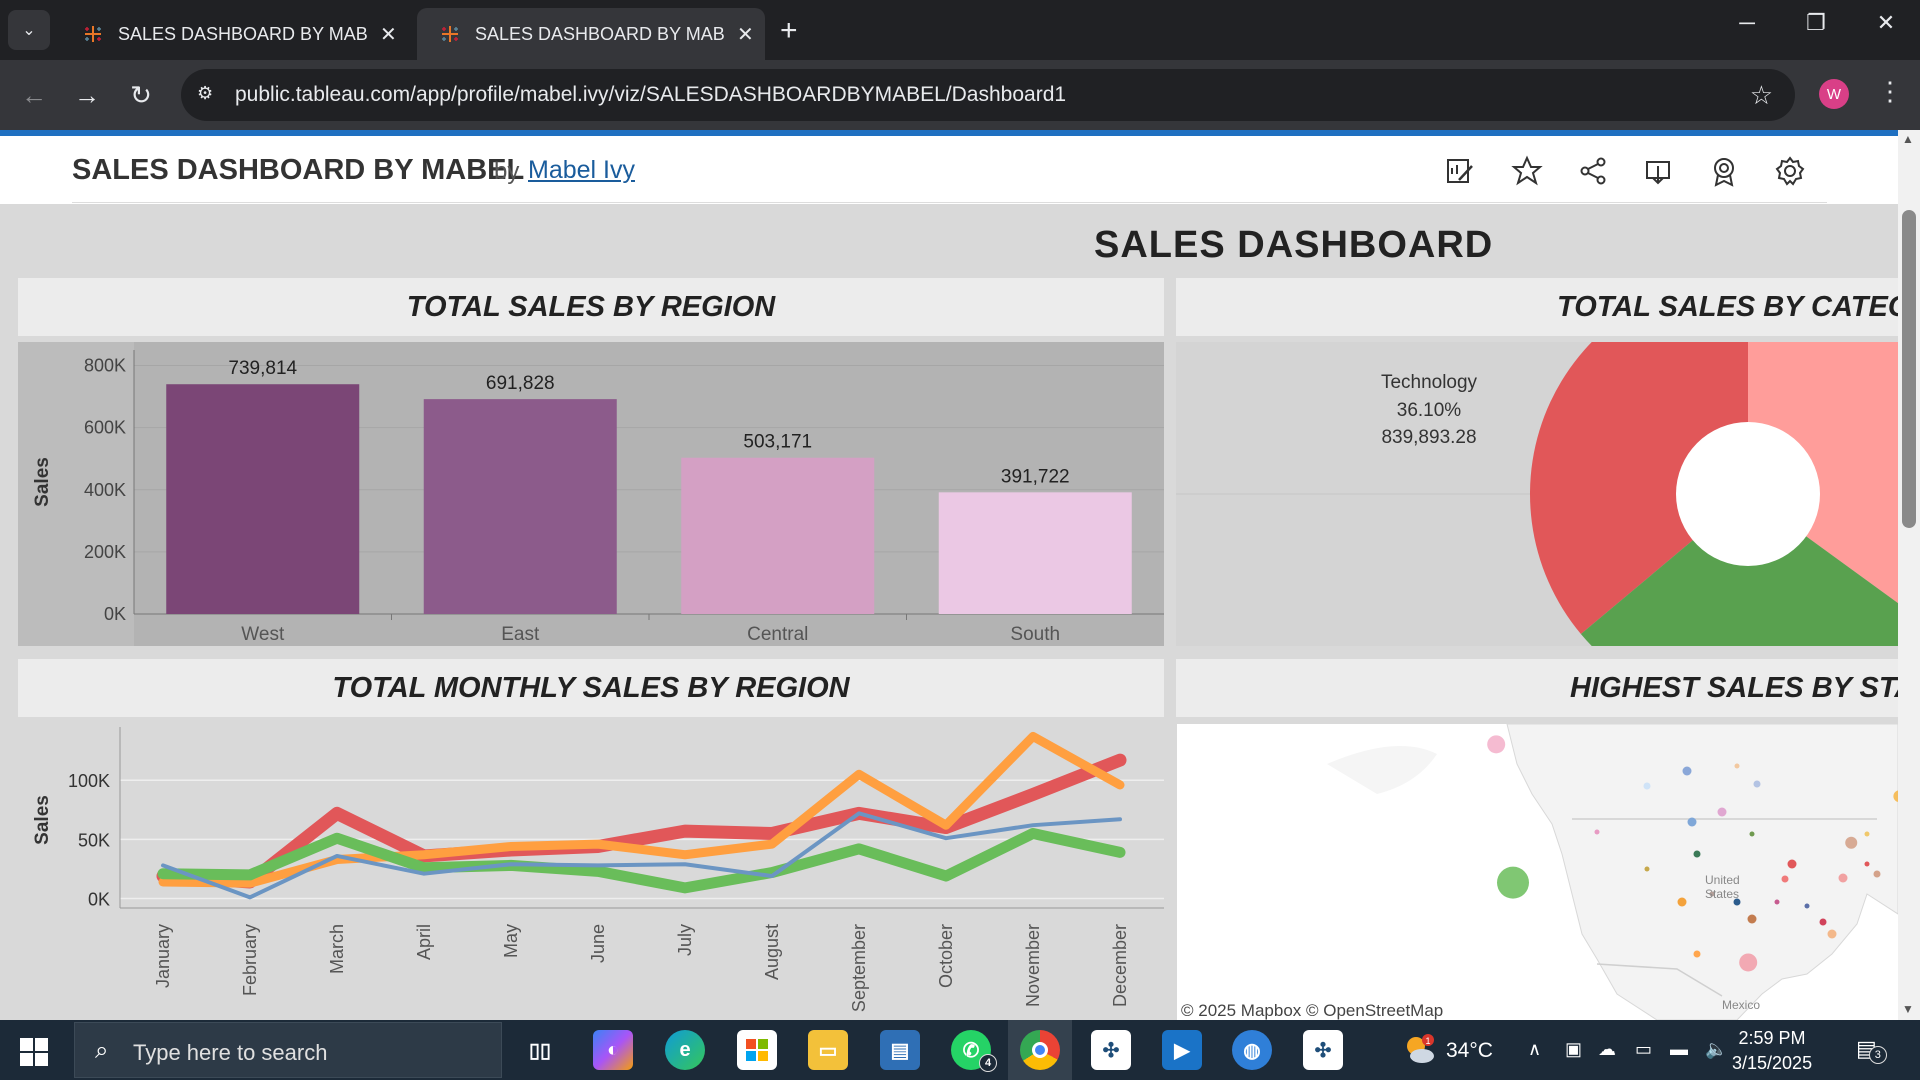 Image resolution: width=1920 pixels, height=1080 pixels. I want to click on donut-label-name: Technology, so click(1429, 382).